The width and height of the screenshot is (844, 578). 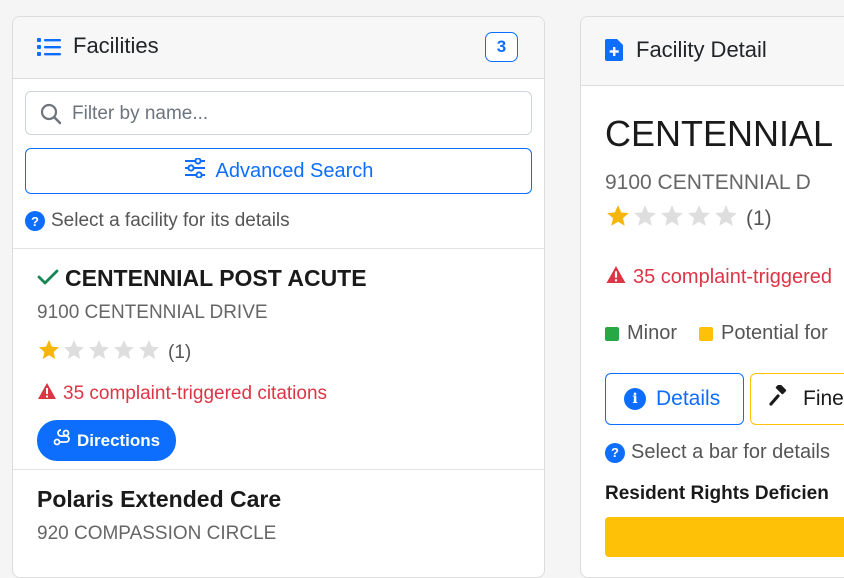 I want to click on legend-label: Minor, so click(x=652, y=333).